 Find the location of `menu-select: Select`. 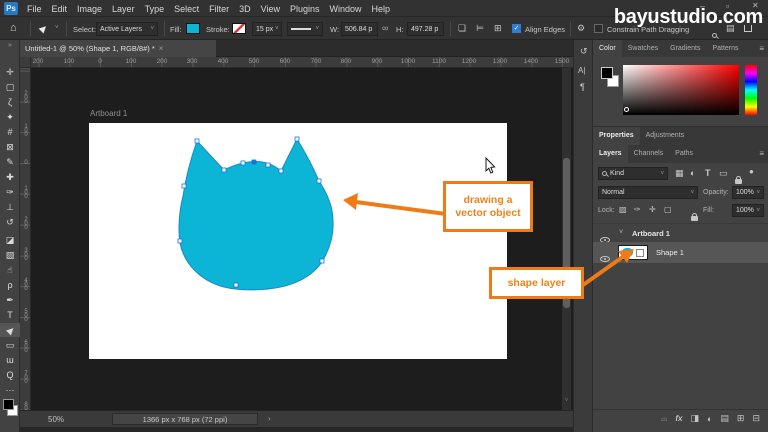

menu-select: Select is located at coordinates (186, 9).